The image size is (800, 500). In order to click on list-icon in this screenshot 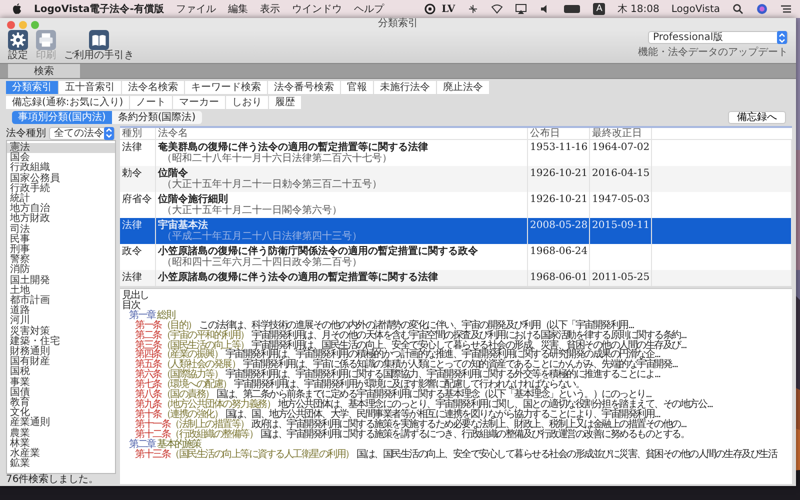, I will do `click(786, 9)`.